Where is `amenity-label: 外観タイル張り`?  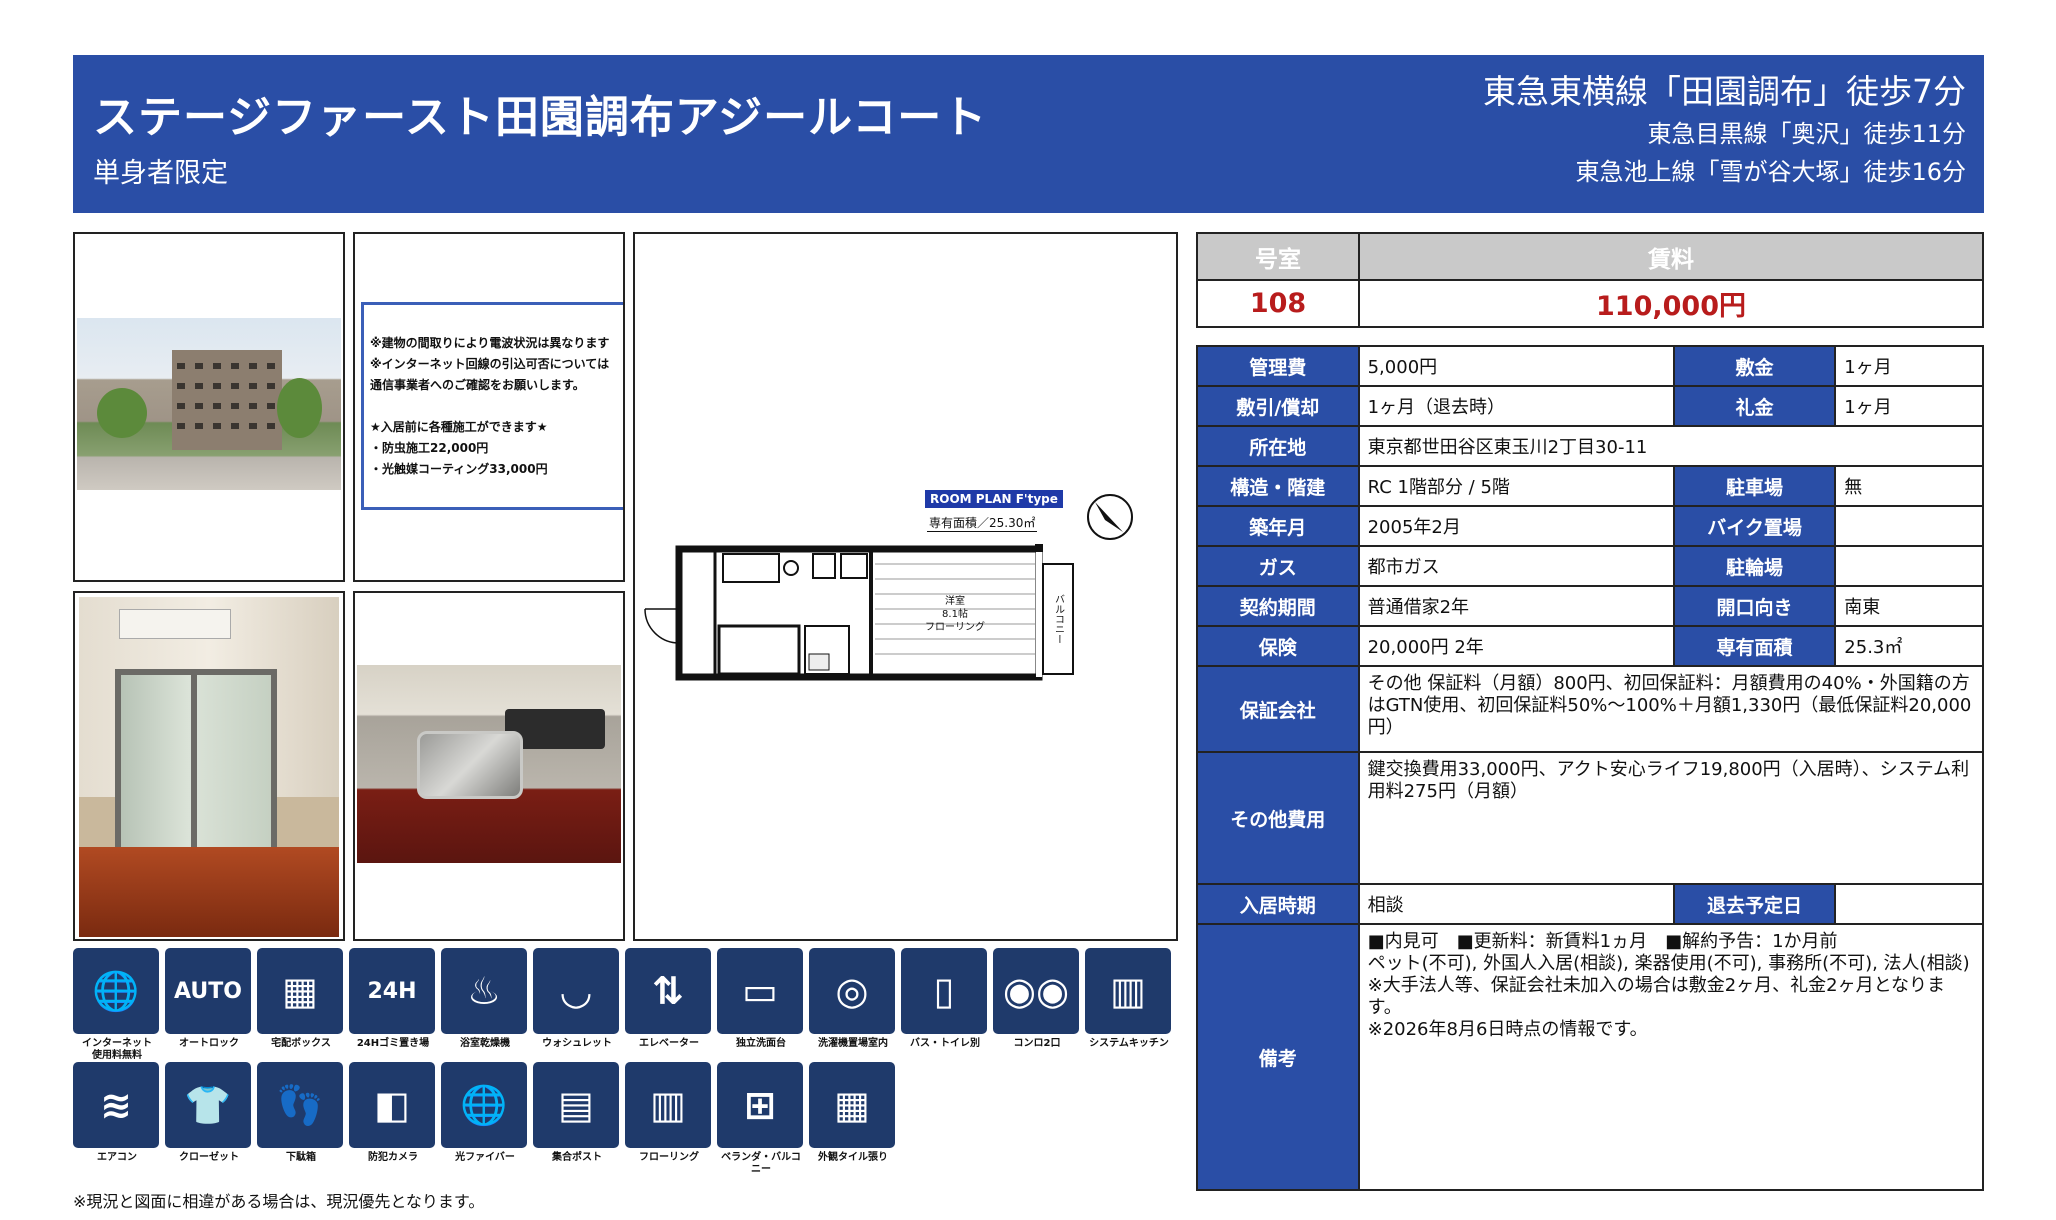
amenity-label: 外観タイル張り is located at coordinates (853, 1157).